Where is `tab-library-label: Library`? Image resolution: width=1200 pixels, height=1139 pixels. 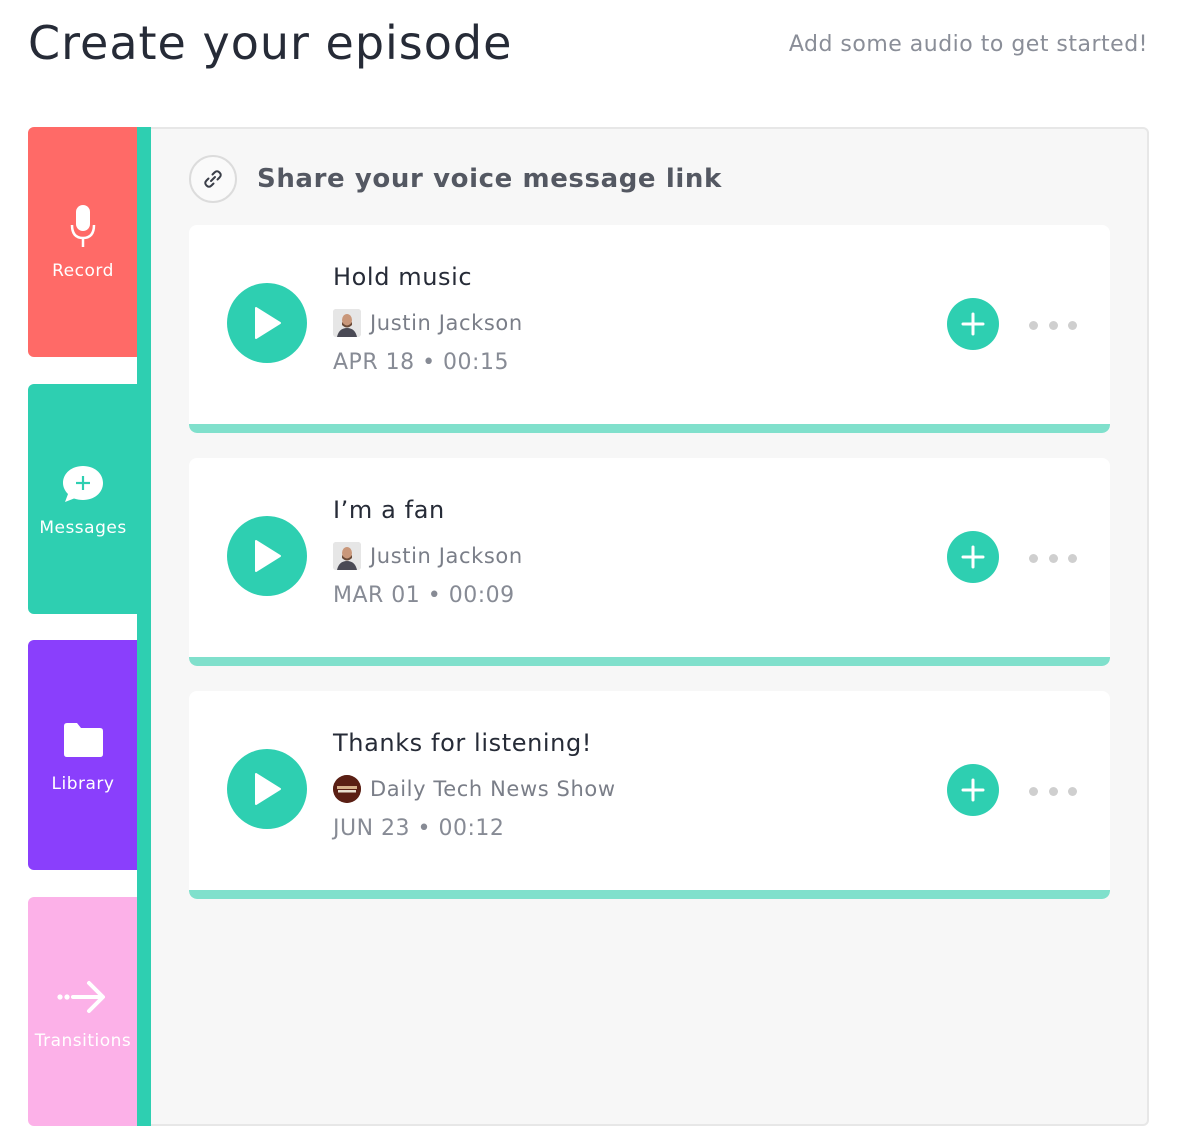
tab-library-label: Library is located at coordinates (83, 784).